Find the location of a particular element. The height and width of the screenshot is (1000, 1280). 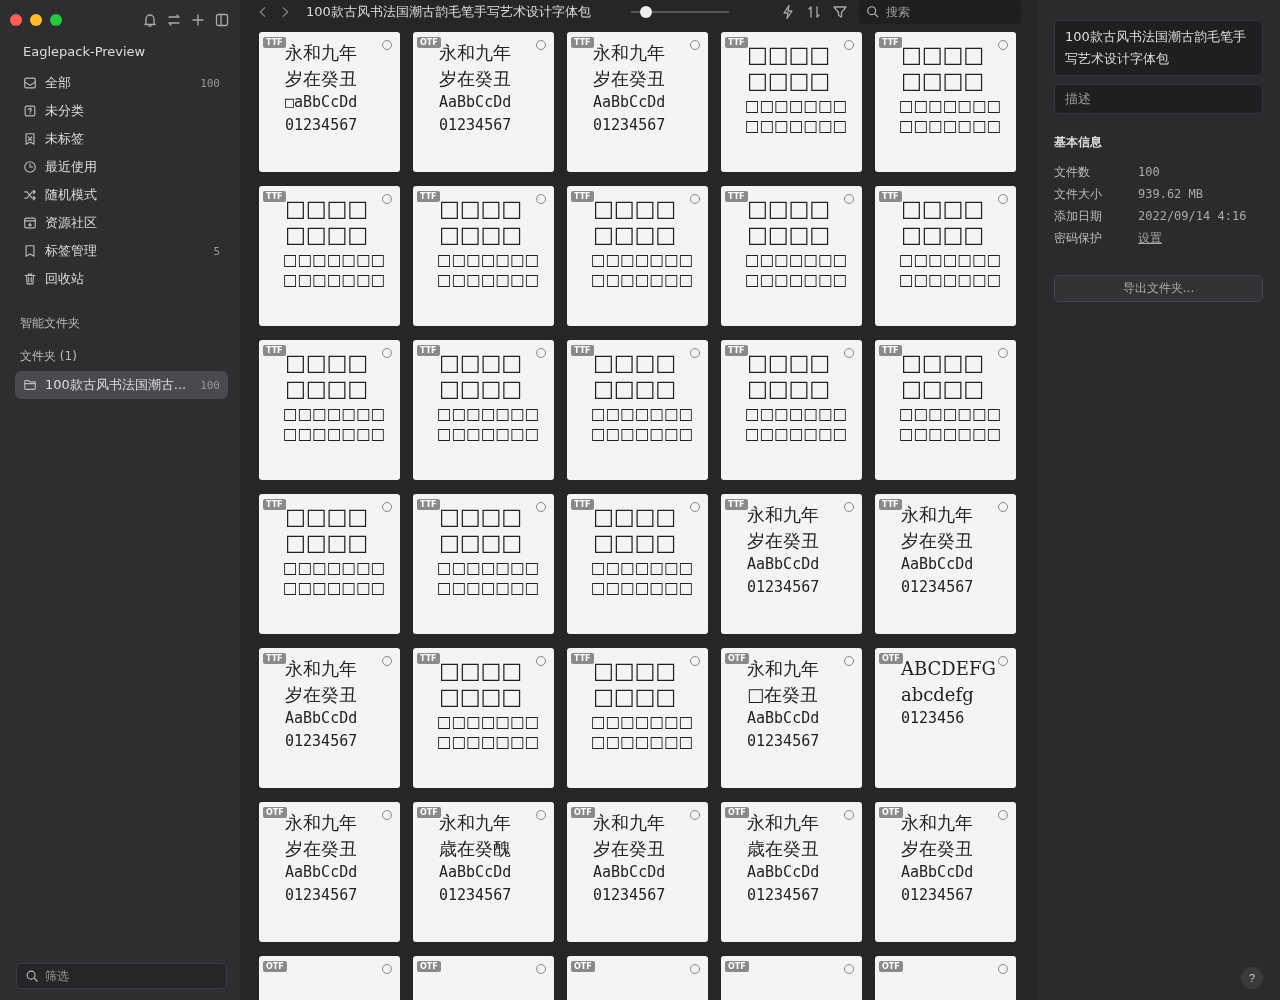

password-link: 设置 is located at coordinates (1150, 238).